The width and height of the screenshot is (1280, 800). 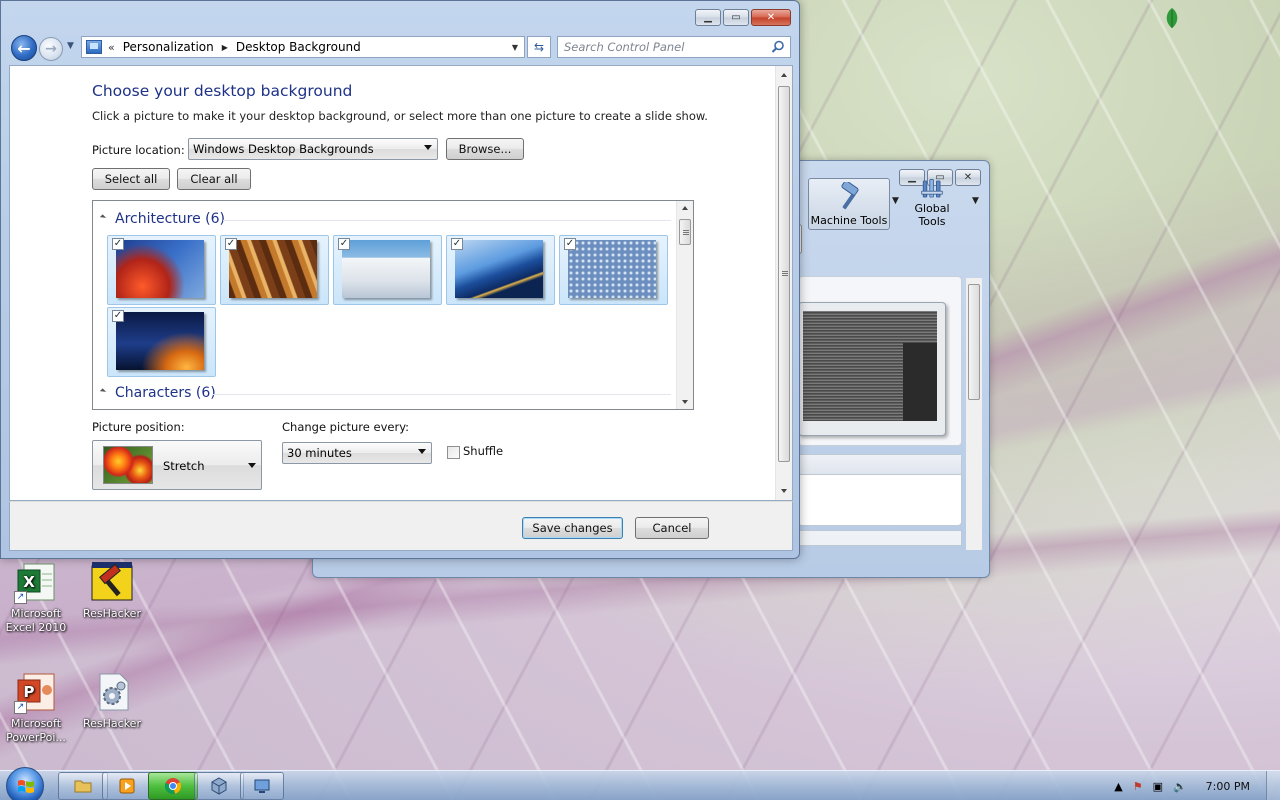 I want to click on breadcrumb-desktop-background: Desktop Background, so click(x=298, y=47).